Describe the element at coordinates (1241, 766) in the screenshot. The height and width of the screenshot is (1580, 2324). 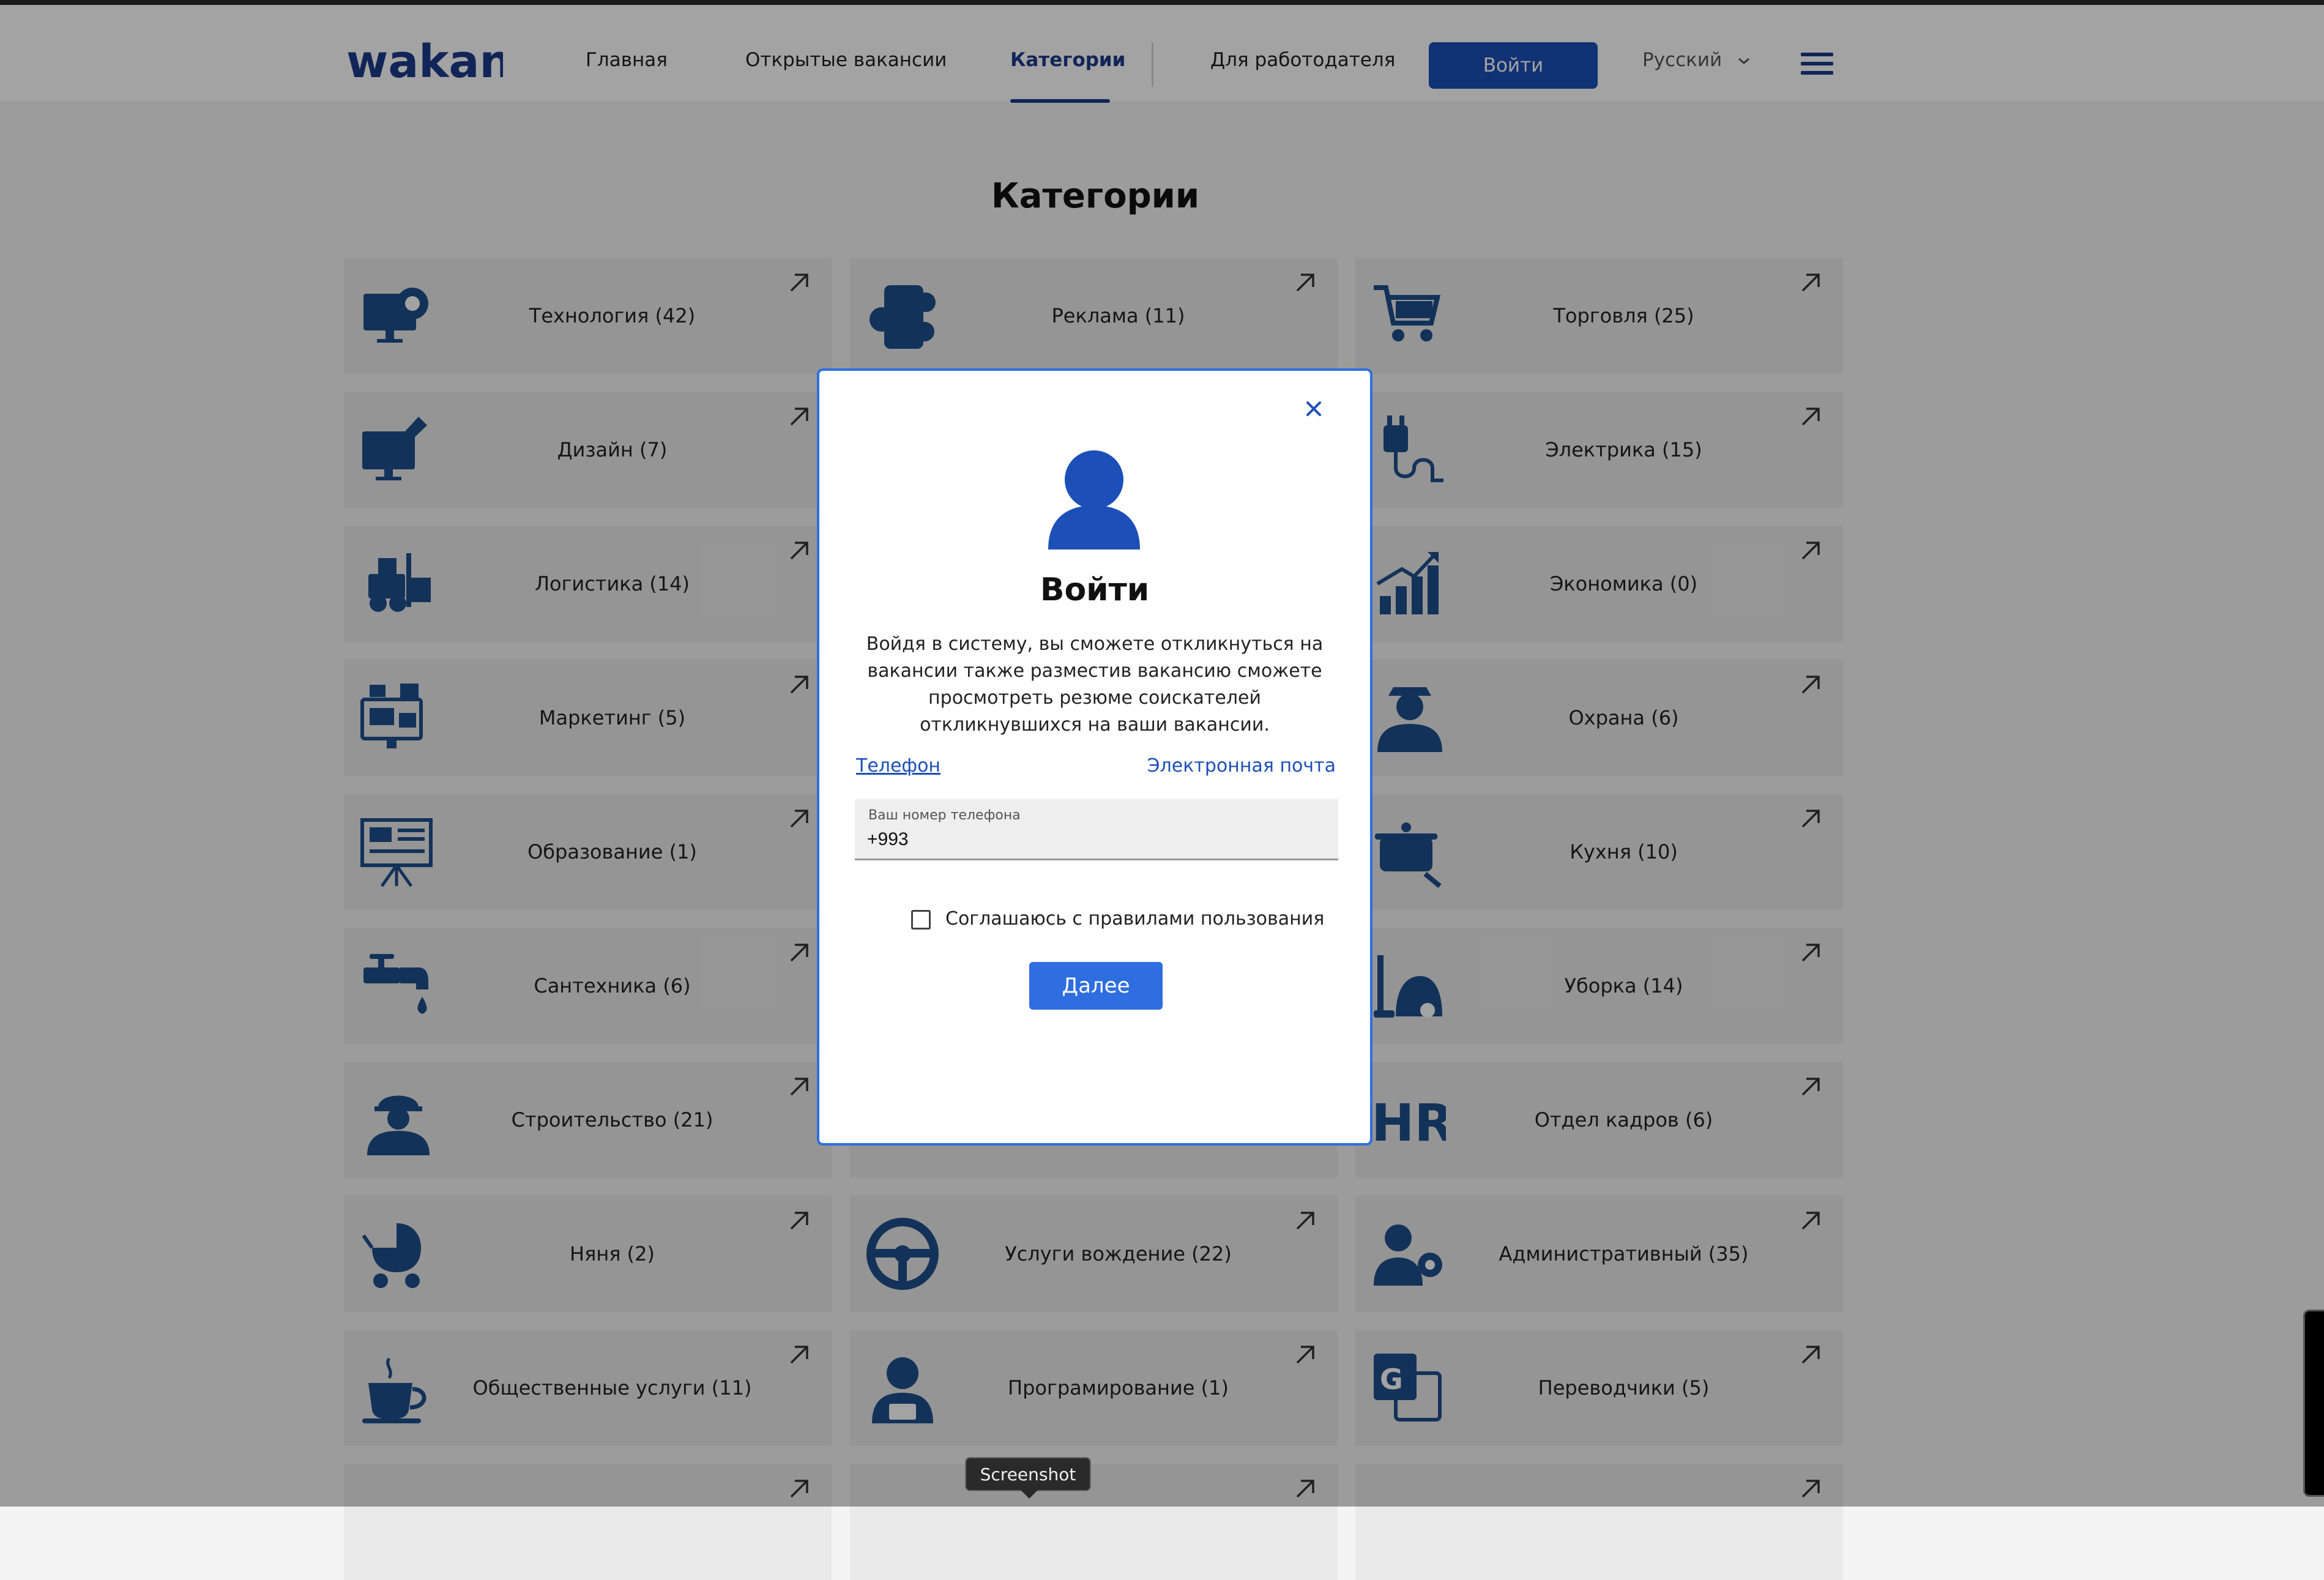
I see `tab-email: Электронная почта` at that location.